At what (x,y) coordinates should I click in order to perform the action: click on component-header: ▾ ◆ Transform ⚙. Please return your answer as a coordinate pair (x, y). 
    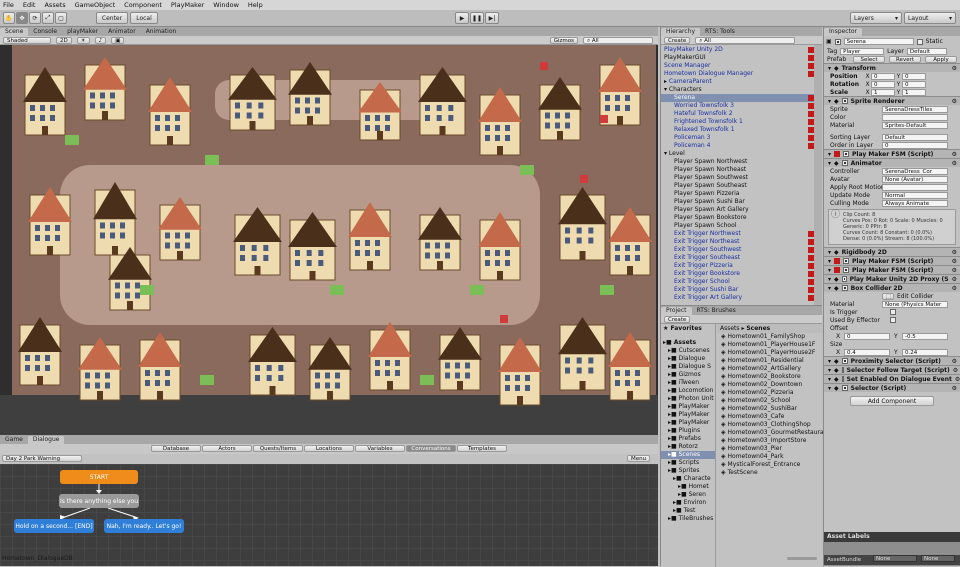
    Looking at the image, I should click on (892, 67).